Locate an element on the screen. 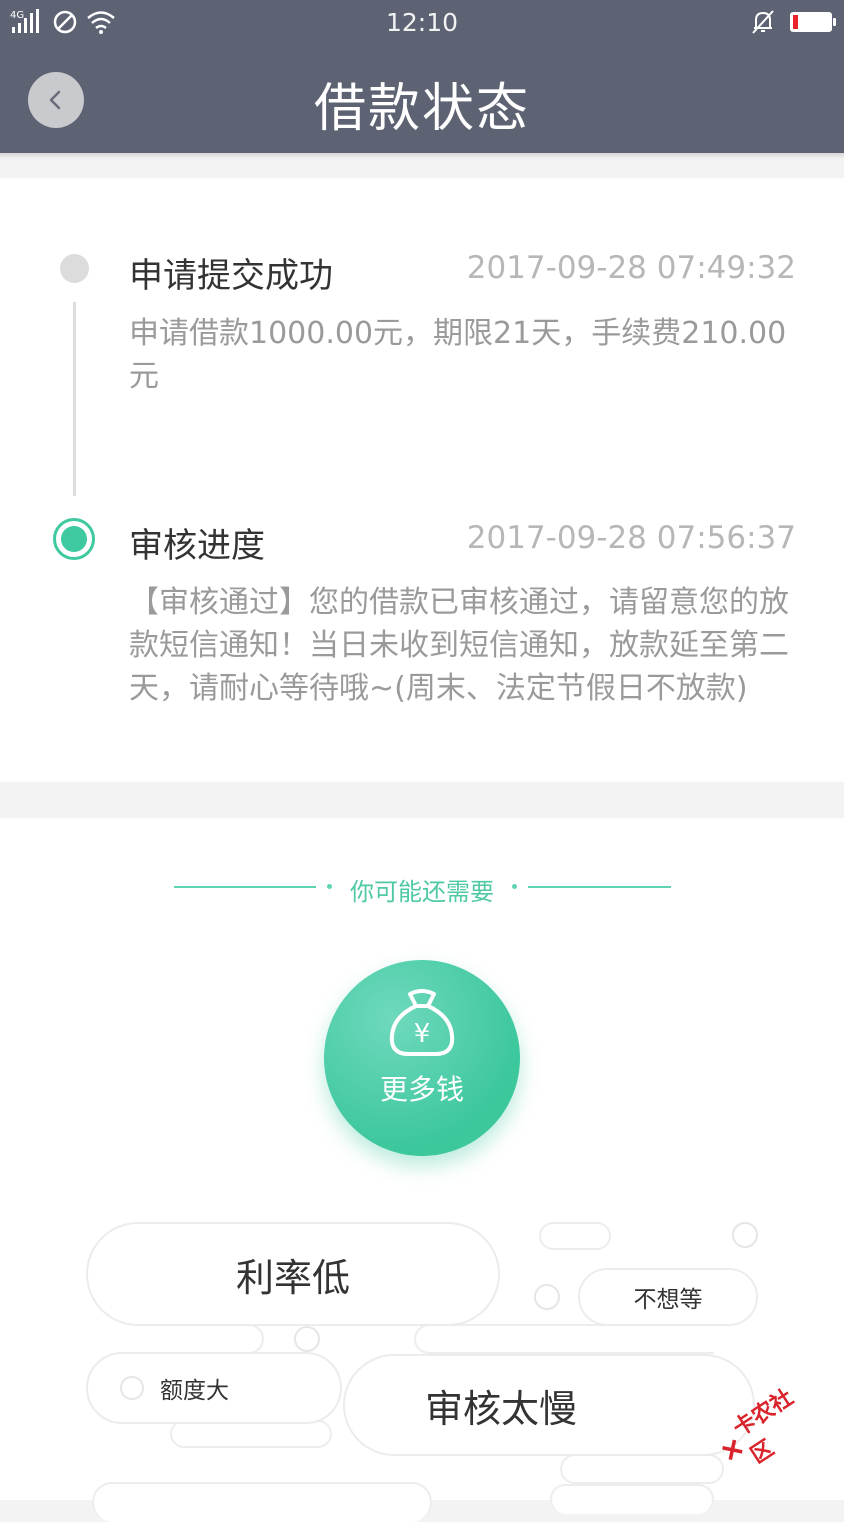  tag-large-amount: 额度大 is located at coordinates (214, 1388).